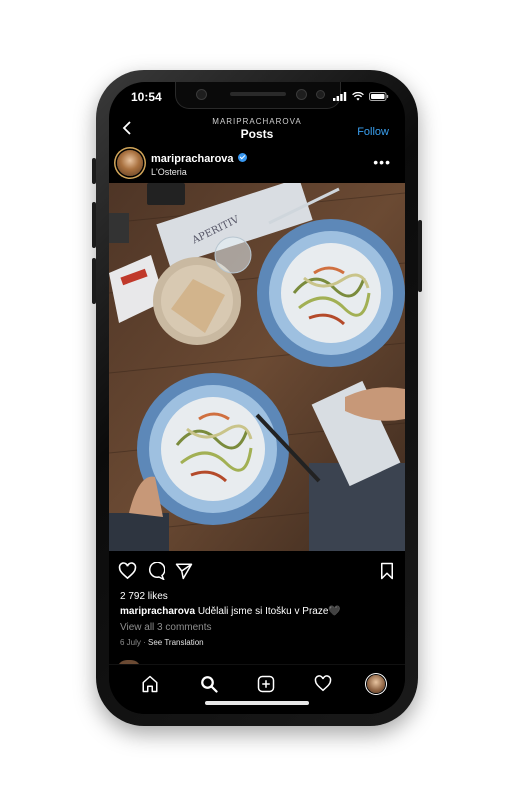  What do you see at coordinates (184, 571) in the screenshot?
I see `send-icon` at bounding box center [184, 571].